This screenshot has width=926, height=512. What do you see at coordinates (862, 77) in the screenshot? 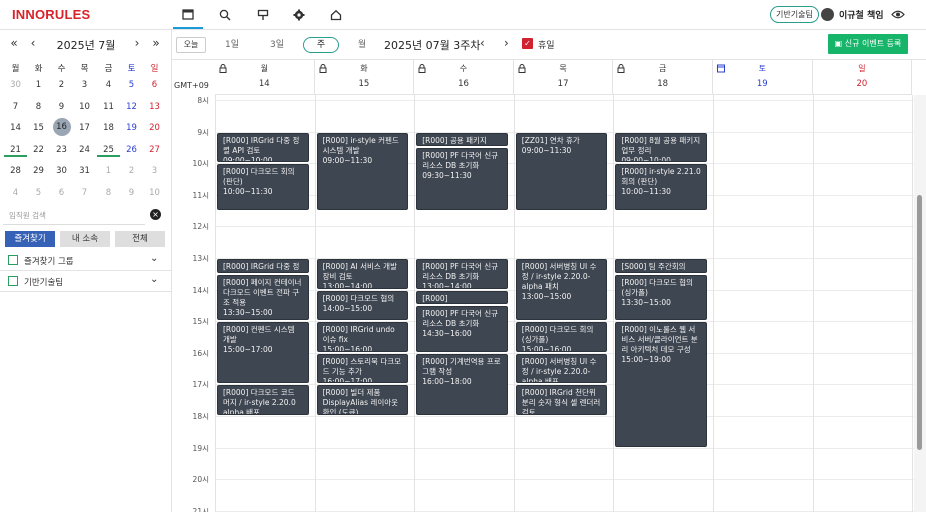
I see `day-header-6: 일 20` at bounding box center [862, 77].